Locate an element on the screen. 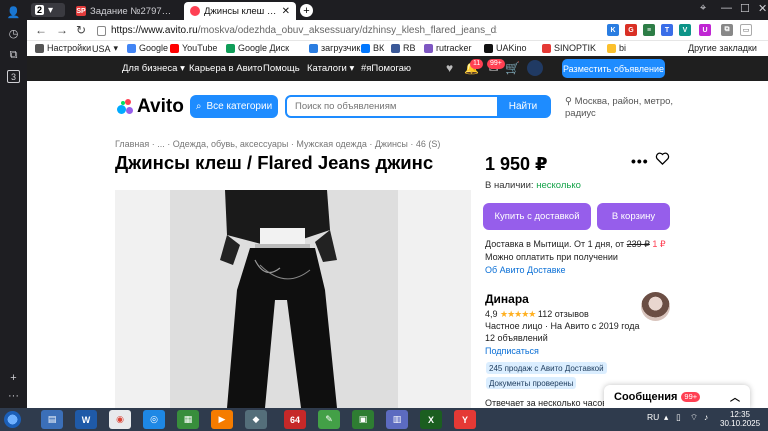 The width and height of the screenshot is (768, 431). excel-icon: X is located at coordinates (431, 419).